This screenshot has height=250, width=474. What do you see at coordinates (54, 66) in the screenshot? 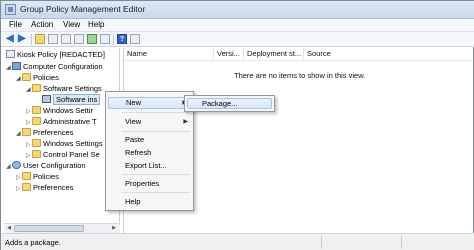
I see `tree-node-computer-configuration: ◢ Computer Configuration` at bounding box center [54, 66].